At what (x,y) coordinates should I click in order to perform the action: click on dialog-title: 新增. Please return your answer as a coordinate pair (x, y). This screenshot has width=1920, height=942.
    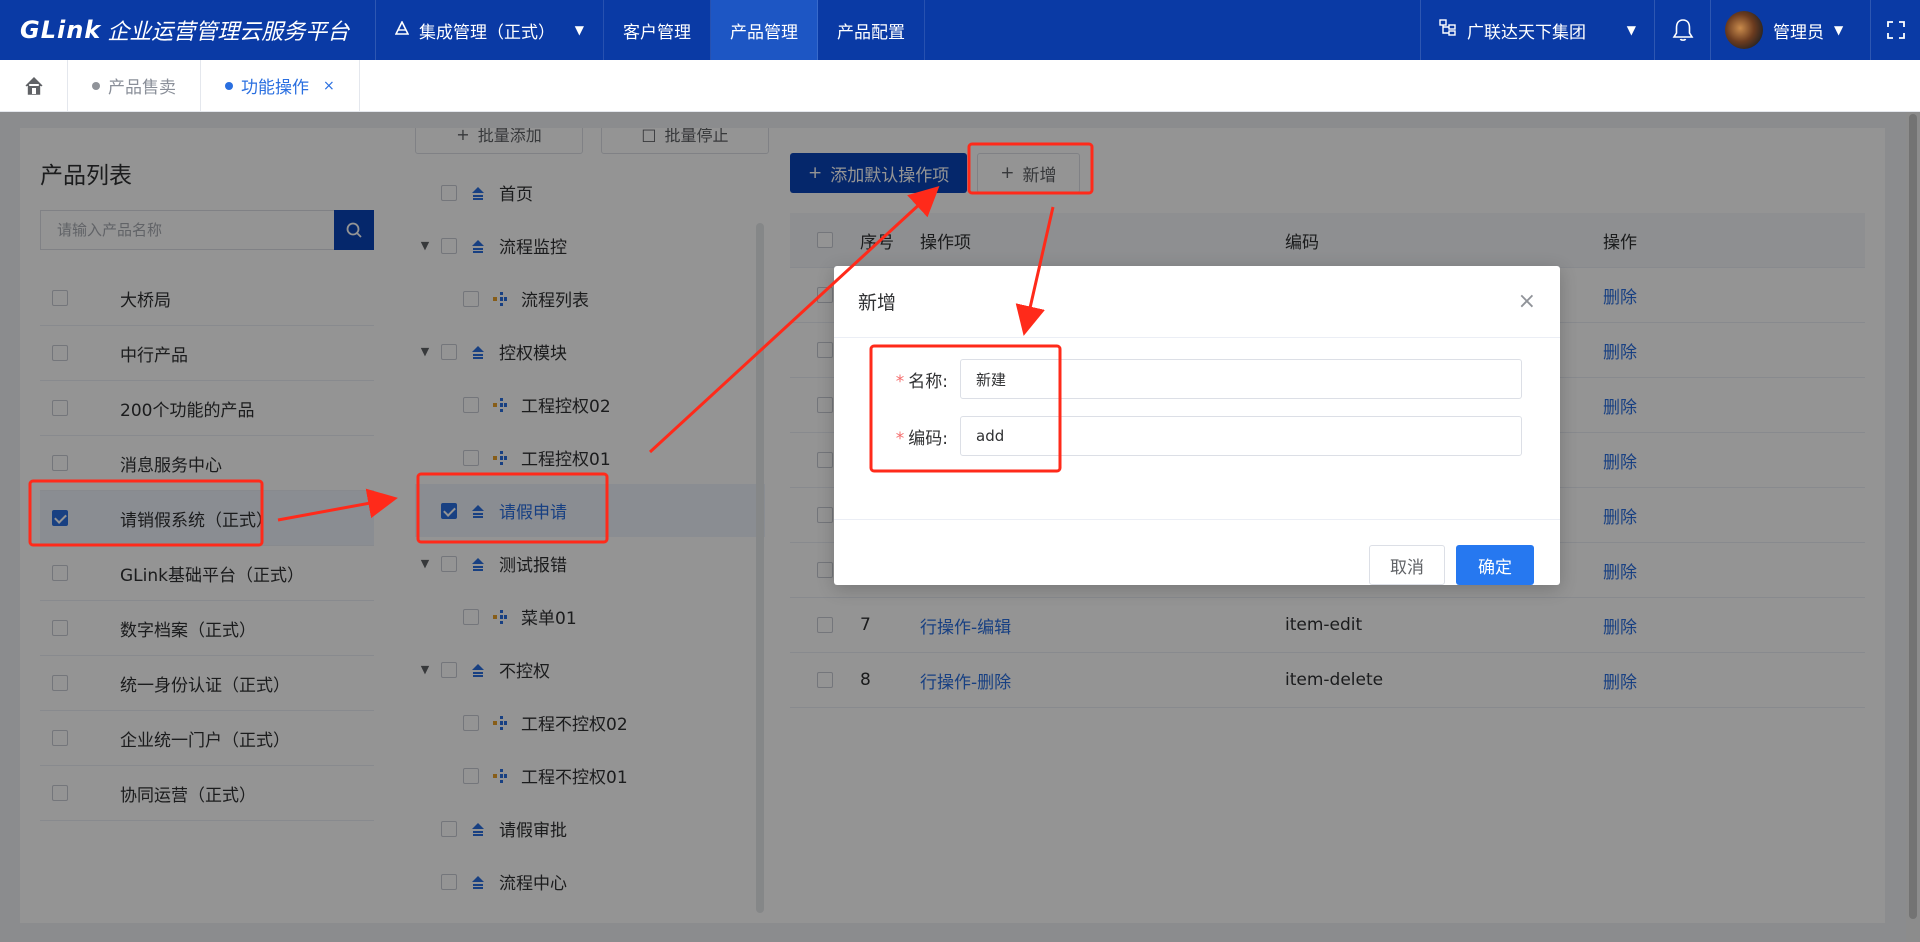
    Looking at the image, I should click on (877, 303).